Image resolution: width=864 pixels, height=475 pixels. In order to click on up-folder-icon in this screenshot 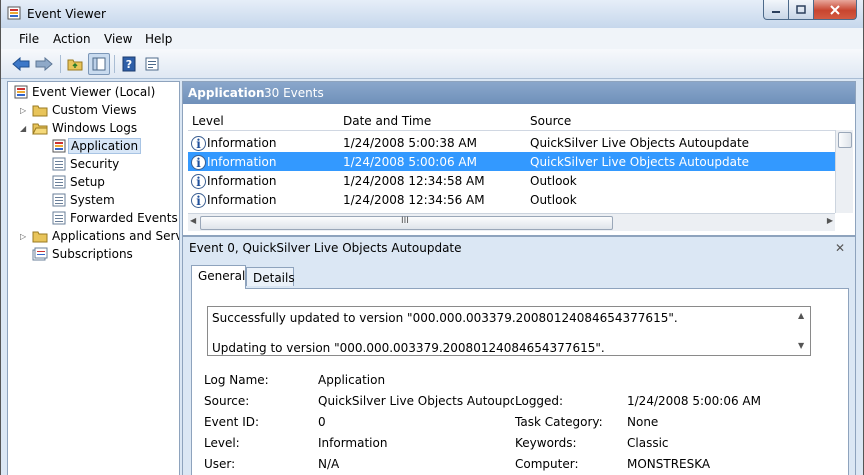, I will do `click(75, 65)`.